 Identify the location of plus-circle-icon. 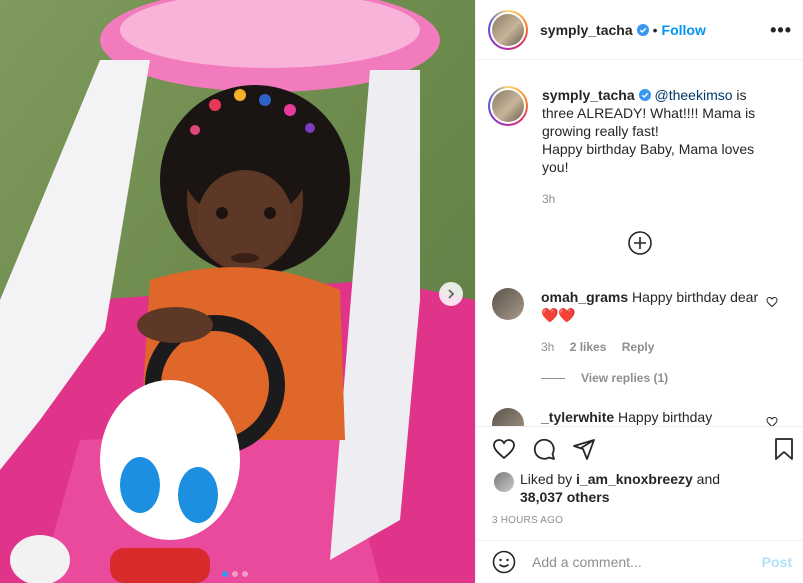
(640, 243).